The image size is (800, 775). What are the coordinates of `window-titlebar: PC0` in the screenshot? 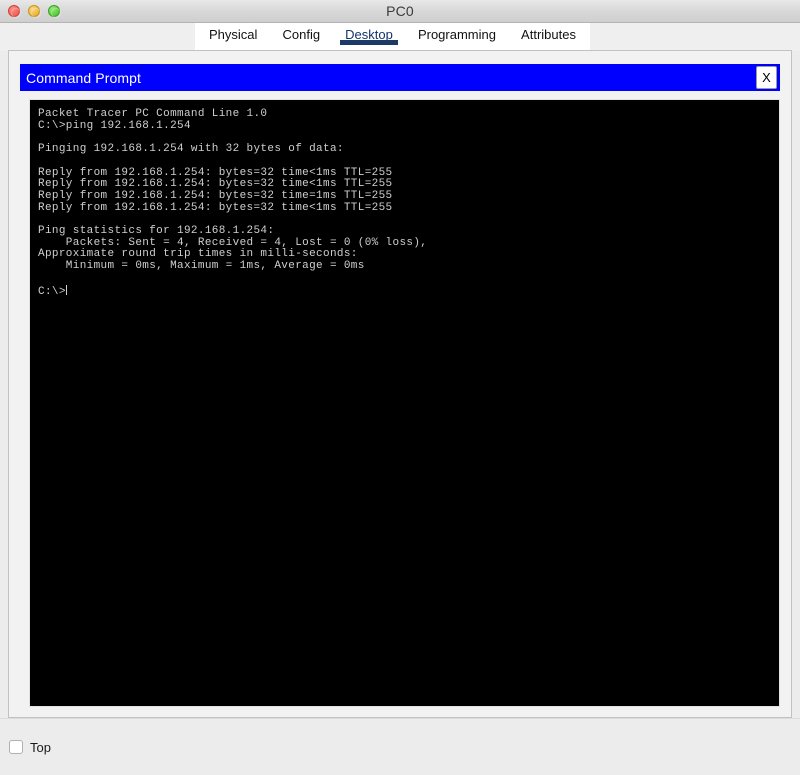 It's located at (400, 11).